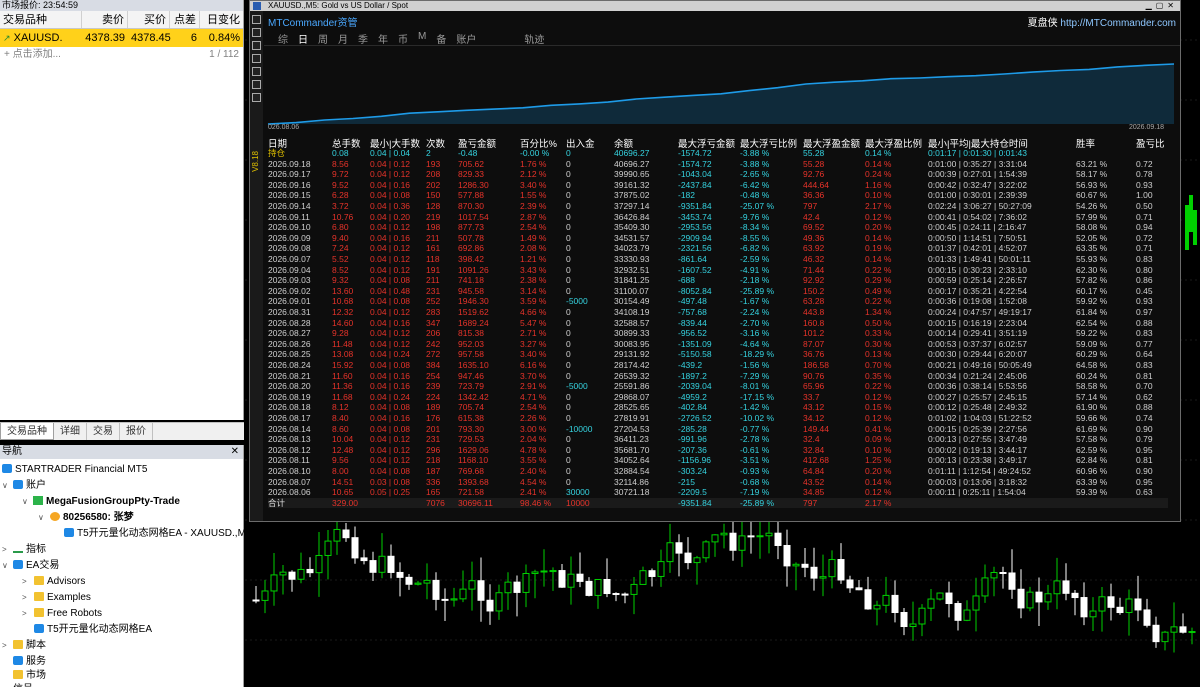  What do you see at coordinates (533, 396) in the screenshot?
I see `cell-pct: 4.71 %` at bounding box center [533, 396].